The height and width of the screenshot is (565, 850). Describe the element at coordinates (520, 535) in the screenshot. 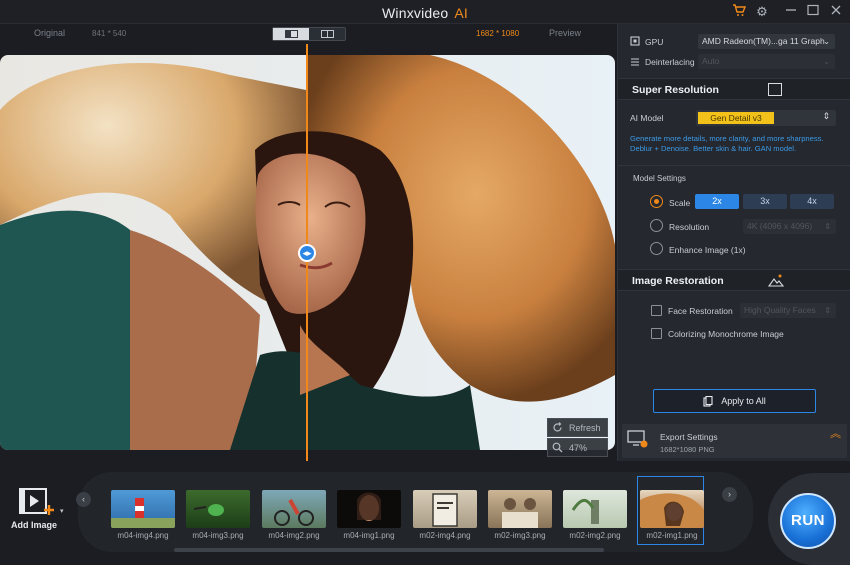

I see `thumbnail-name: m02-img3.png` at that location.